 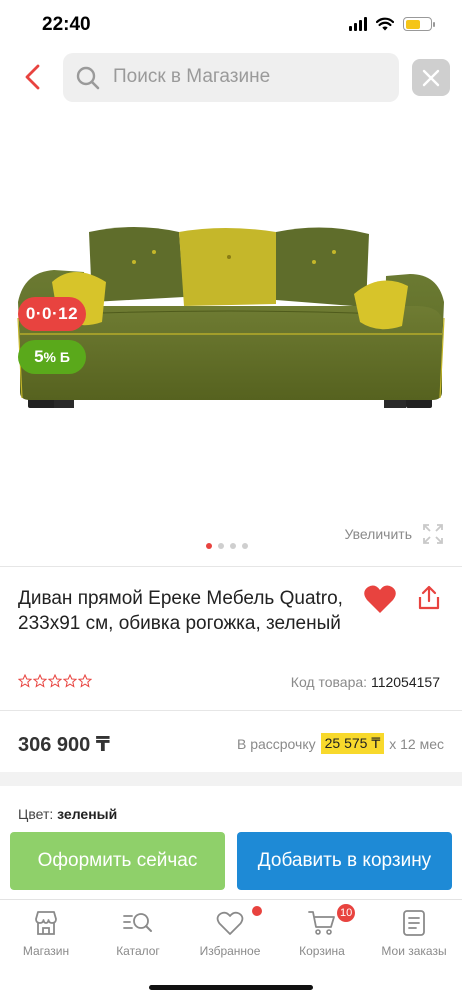 I want to click on tab-cart: 10 Корзина, so click(x=322, y=931).